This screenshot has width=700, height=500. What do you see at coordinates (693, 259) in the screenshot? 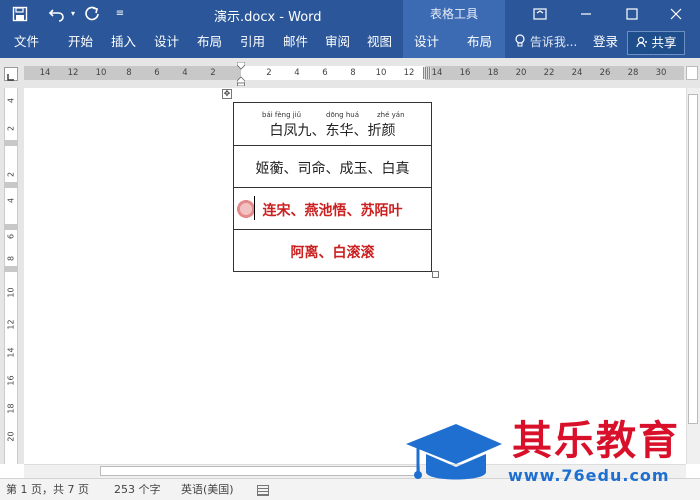
I see `vertical-scrollbar-thumb` at bounding box center [693, 259].